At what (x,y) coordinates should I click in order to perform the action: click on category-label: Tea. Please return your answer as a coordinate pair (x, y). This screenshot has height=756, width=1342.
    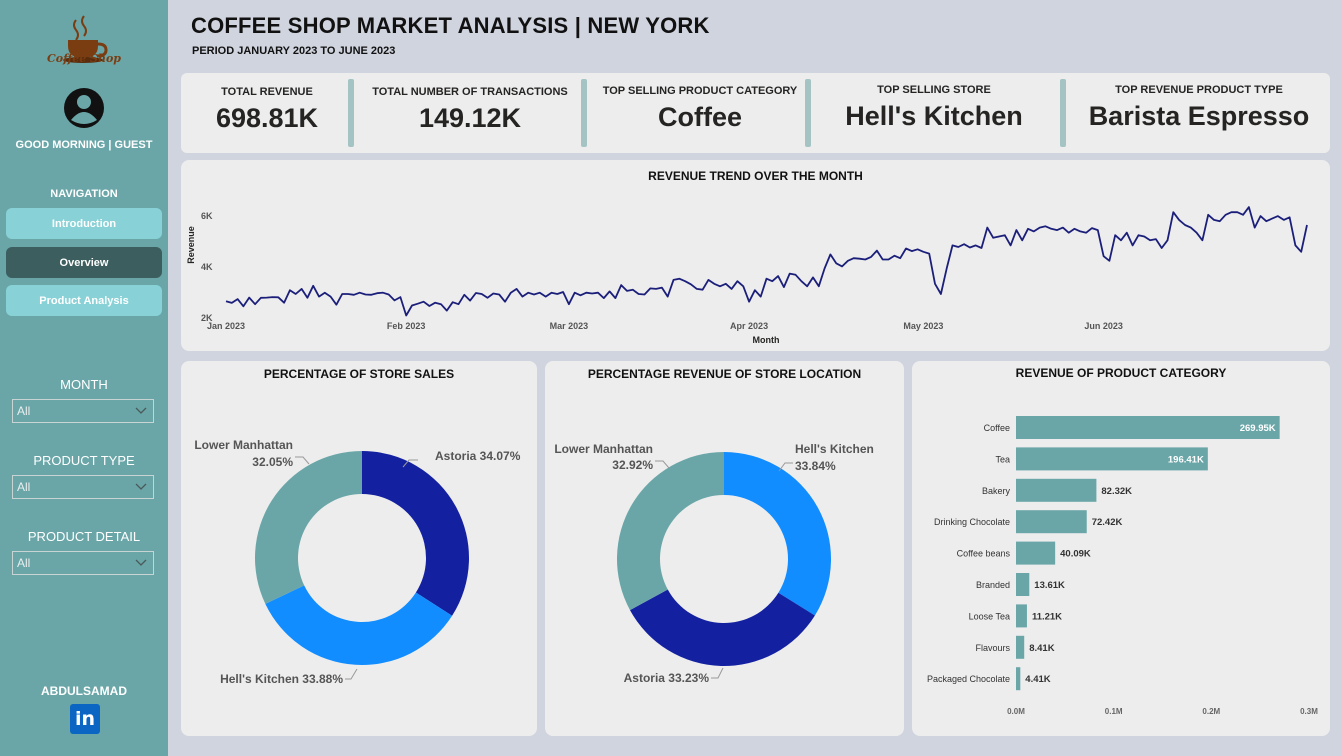
    Looking at the image, I should click on (1002, 459).